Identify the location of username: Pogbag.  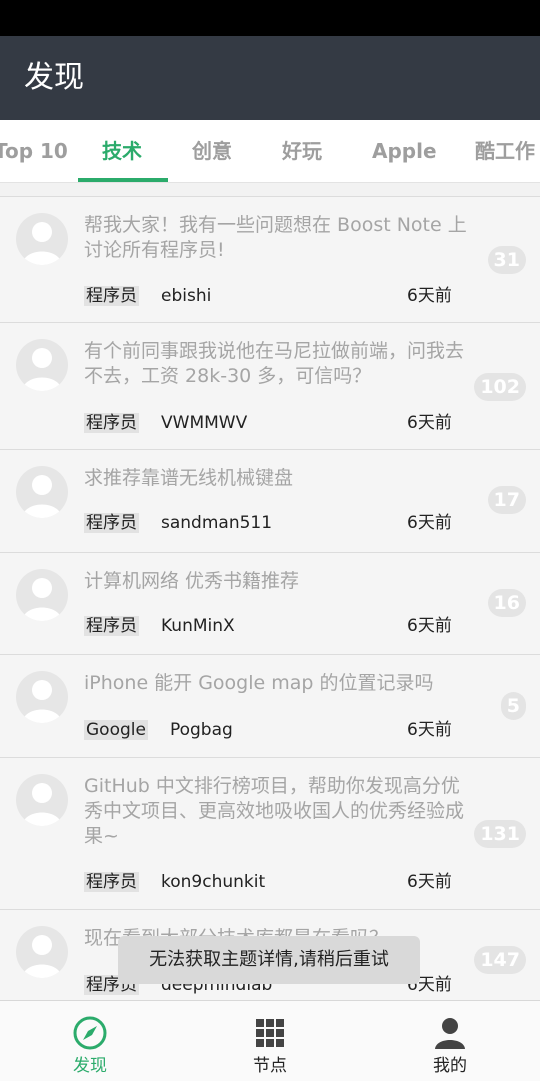
(201, 730).